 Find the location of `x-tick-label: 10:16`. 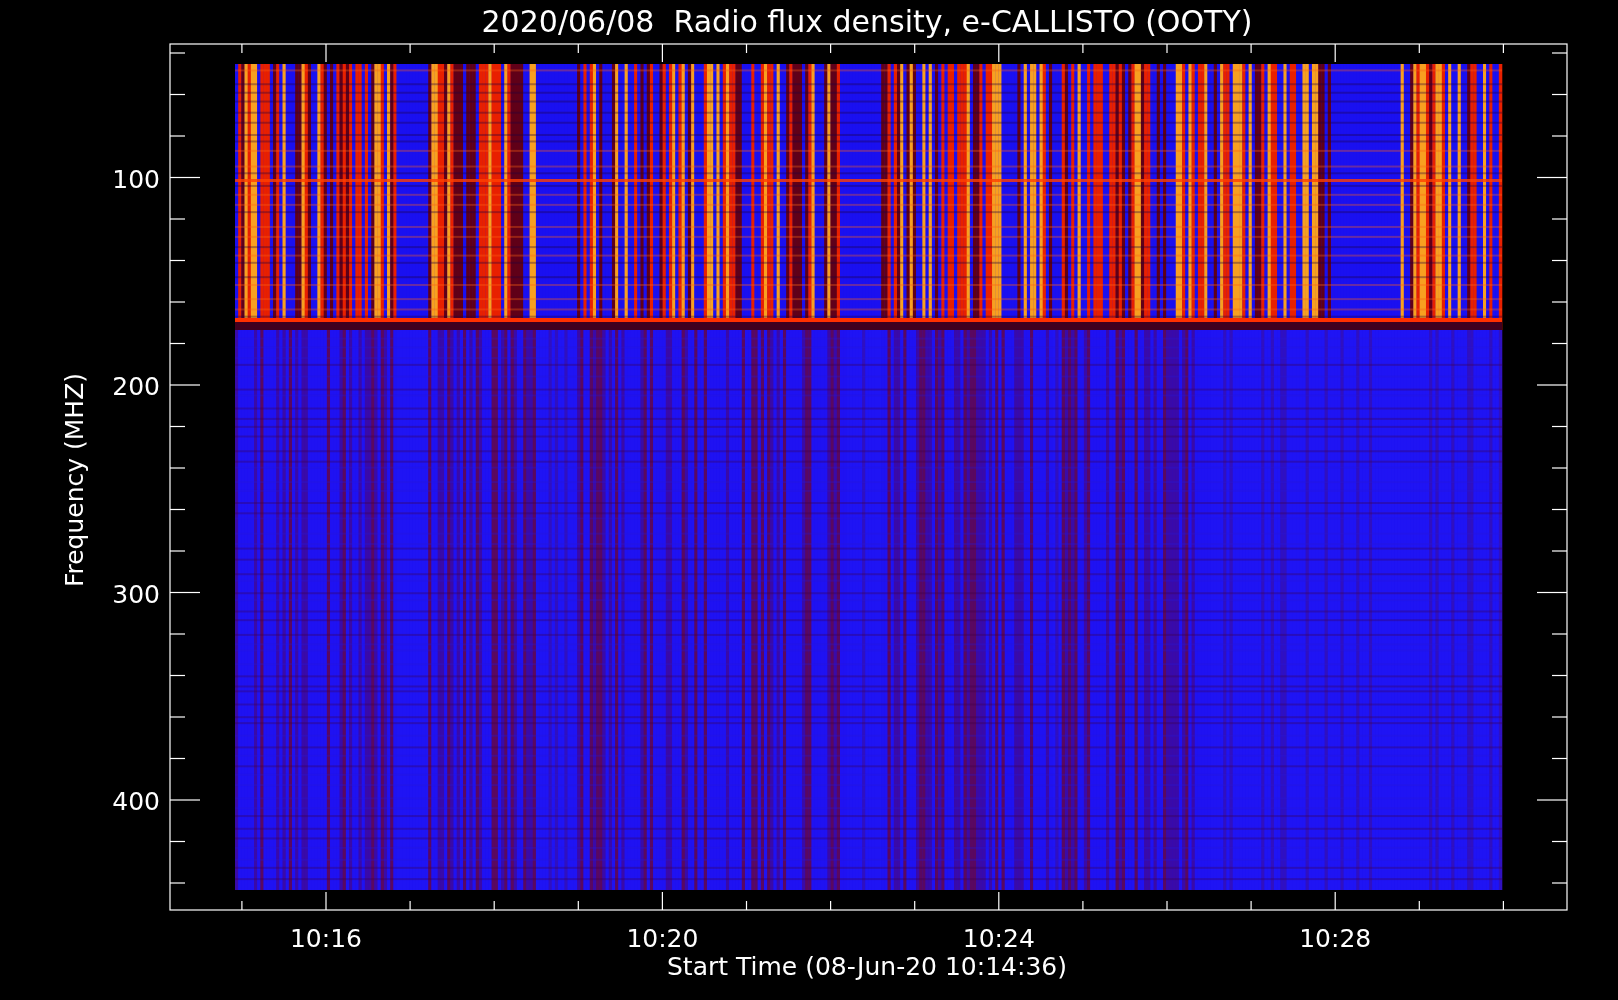

x-tick-label: 10:16 is located at coordinates (326, 938).